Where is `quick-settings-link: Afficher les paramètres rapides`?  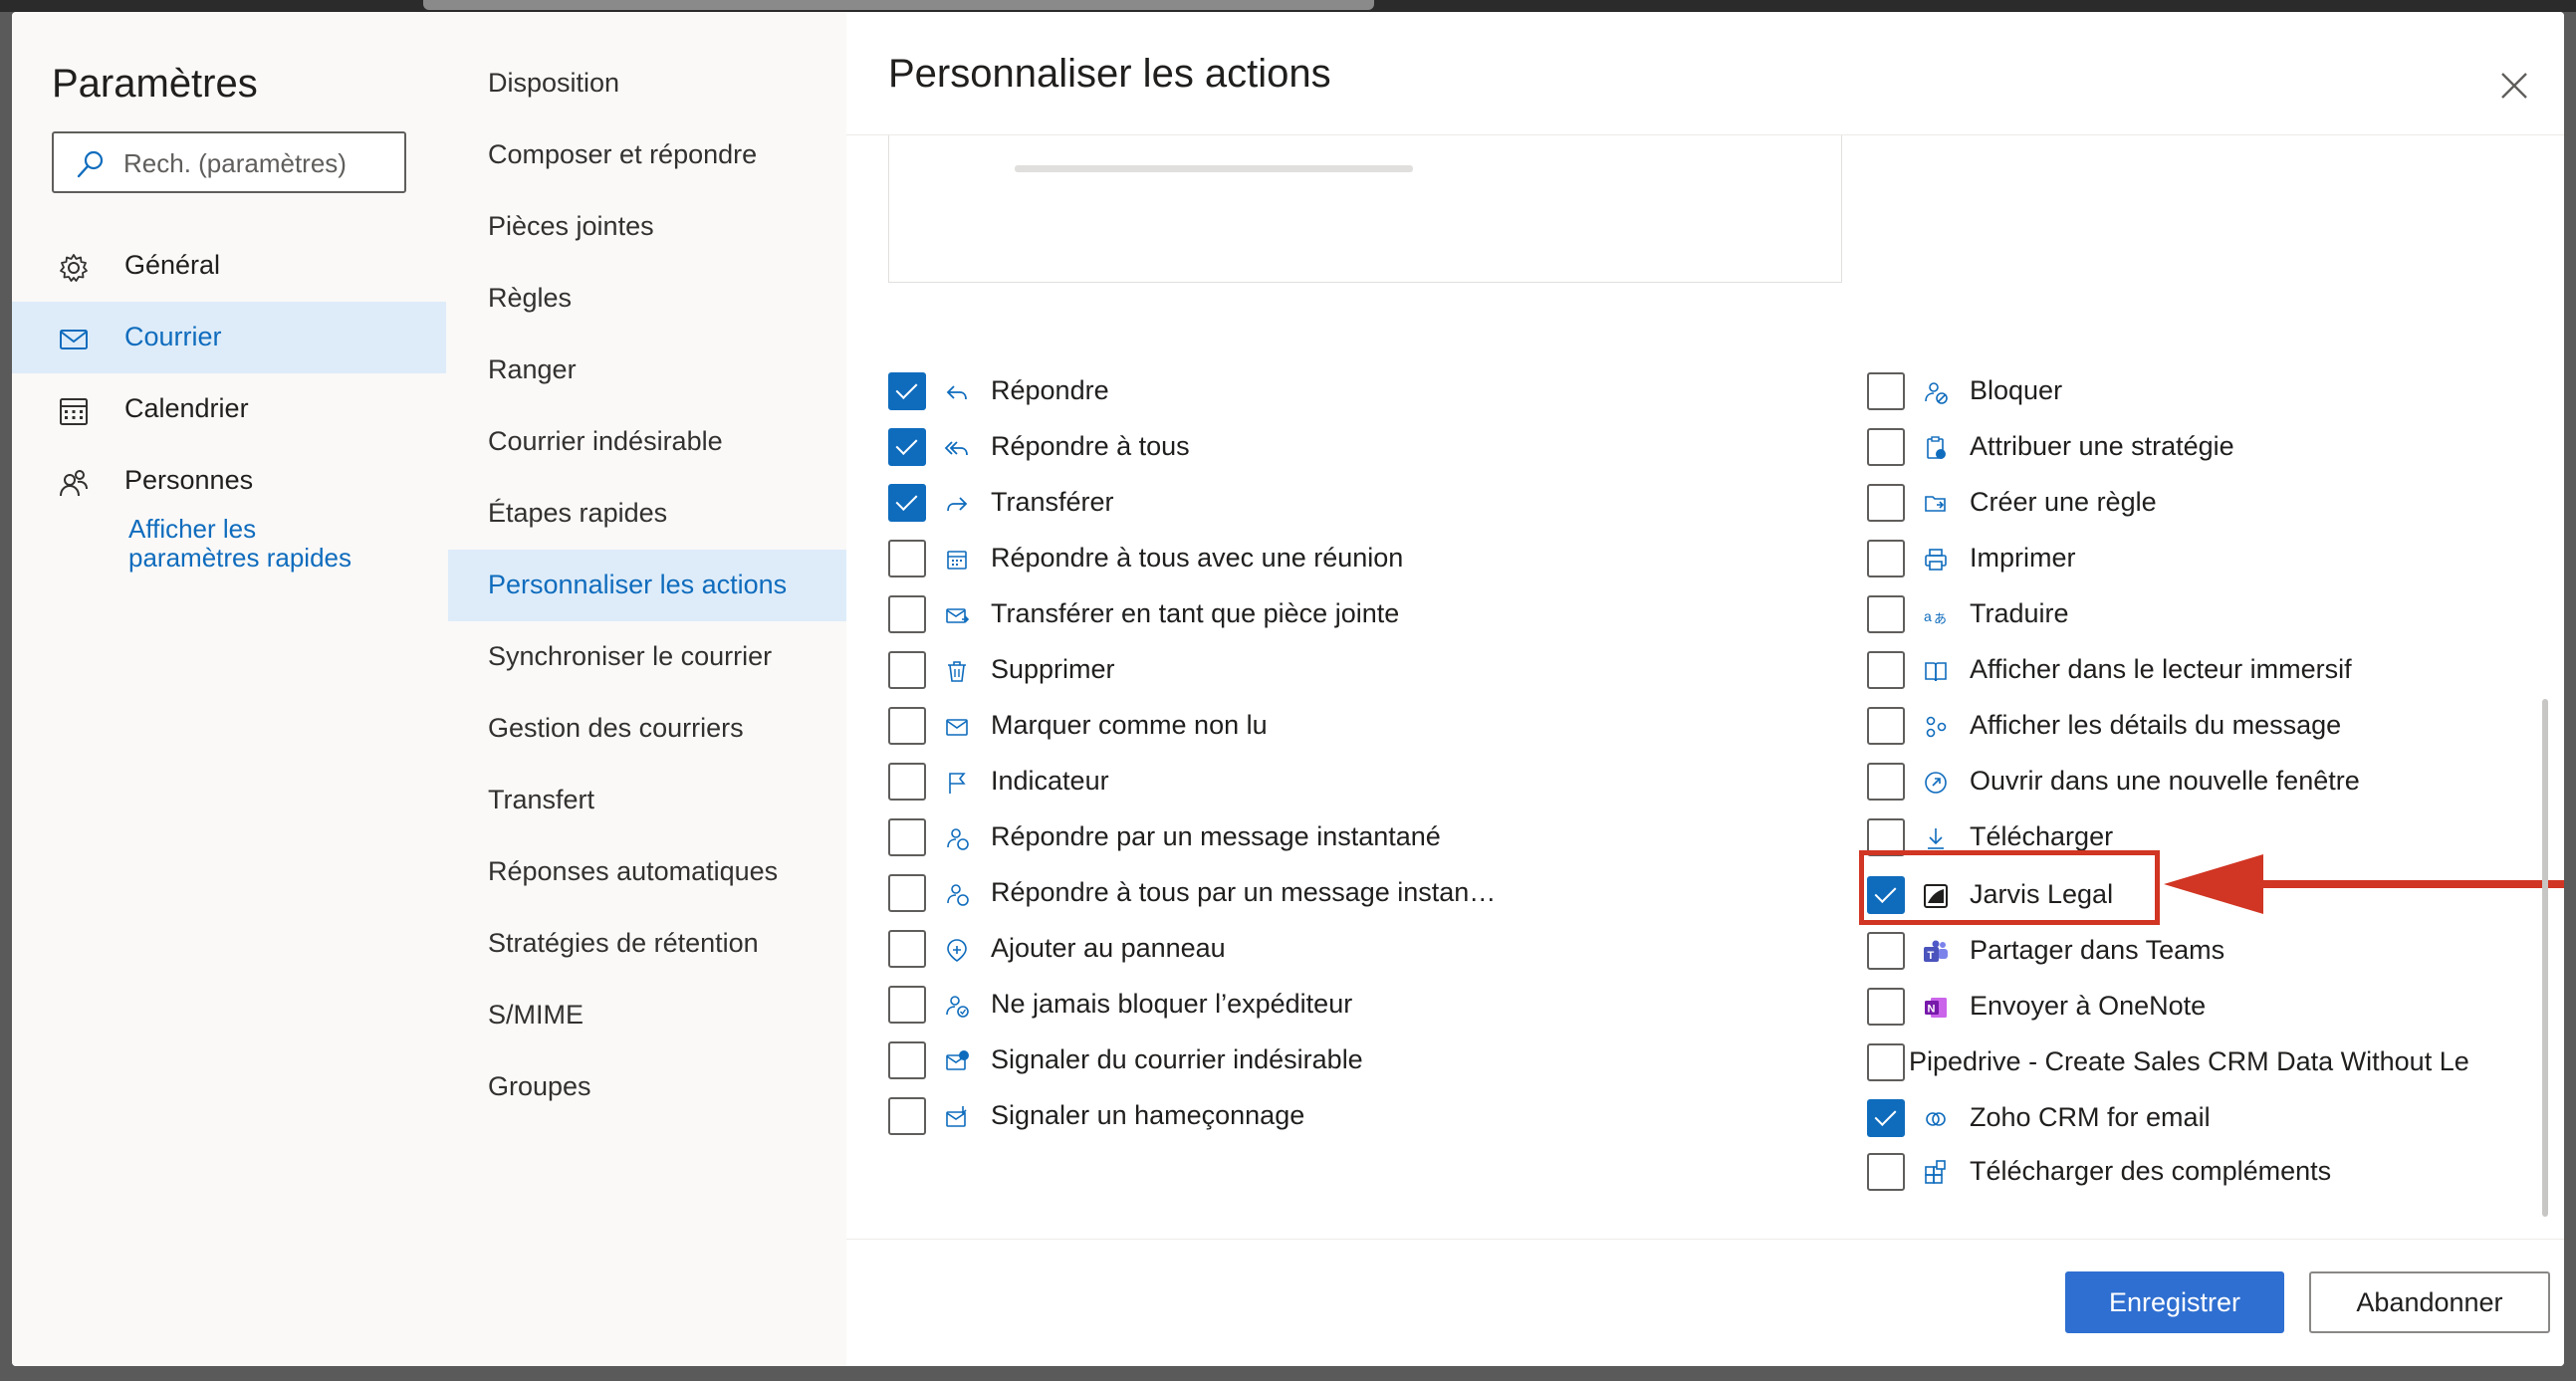 quick-settings-link: Afficher les paramètres rapides is located at coordinates (257, 544).